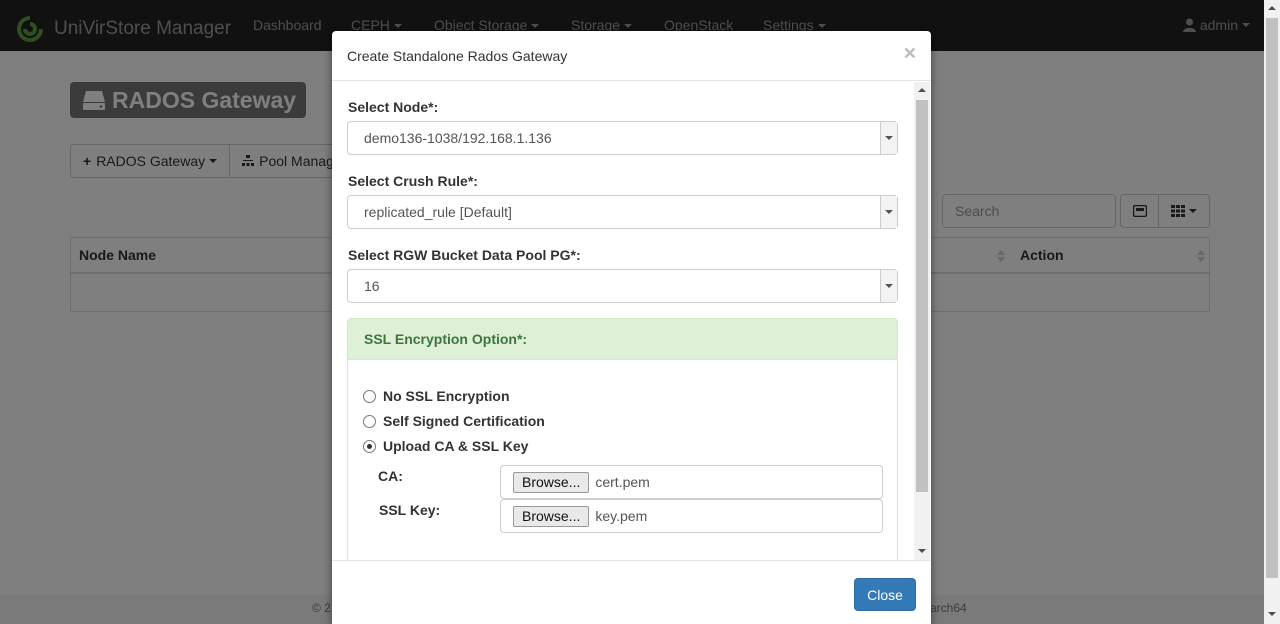  I want to click on ca-file-name: cert.pem, so click(622, 482).